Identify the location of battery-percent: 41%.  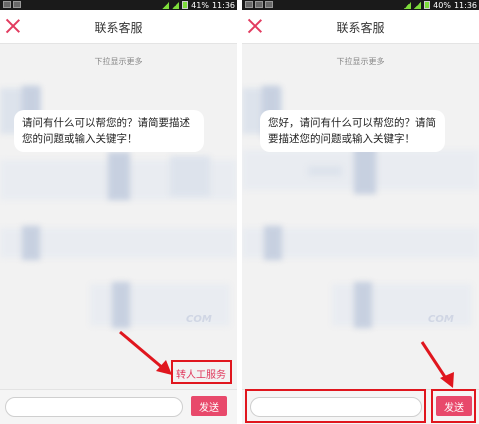
(200, 5).